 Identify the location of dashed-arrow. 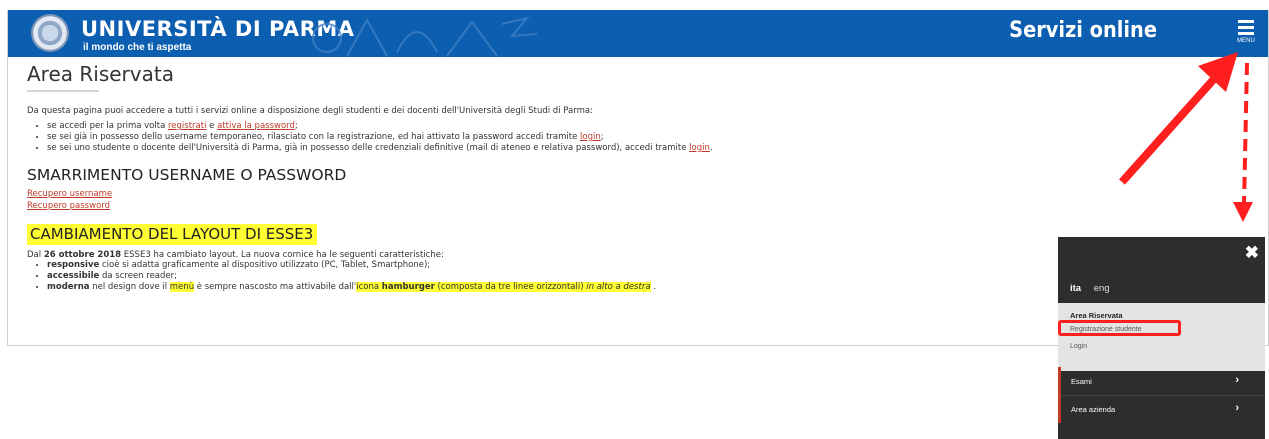
(1245, 134).